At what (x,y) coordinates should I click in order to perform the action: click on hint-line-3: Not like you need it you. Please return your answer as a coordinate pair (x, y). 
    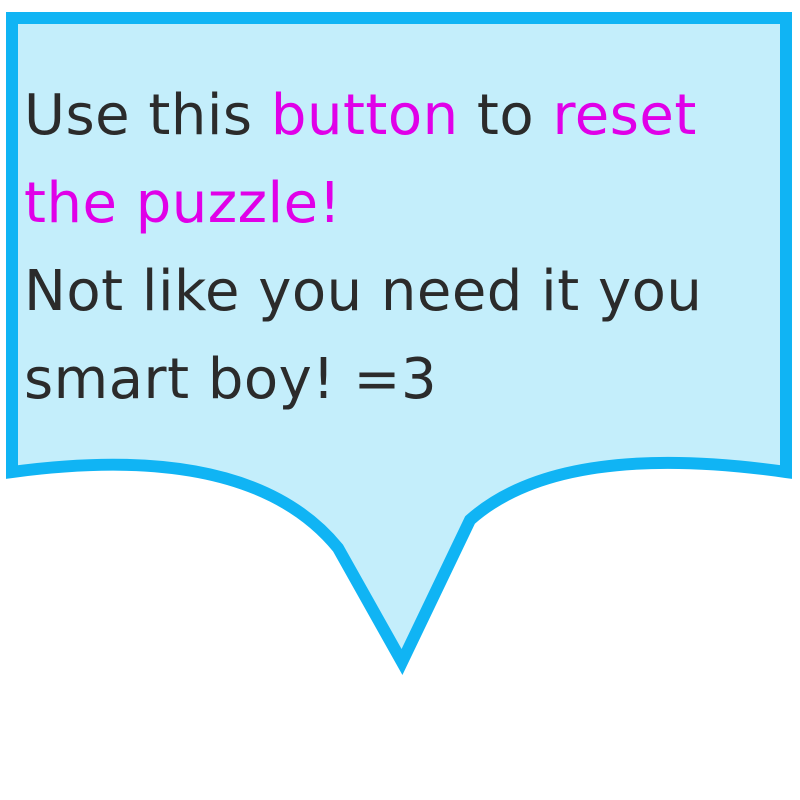
    Looking at the image, I should click on (363, 291).